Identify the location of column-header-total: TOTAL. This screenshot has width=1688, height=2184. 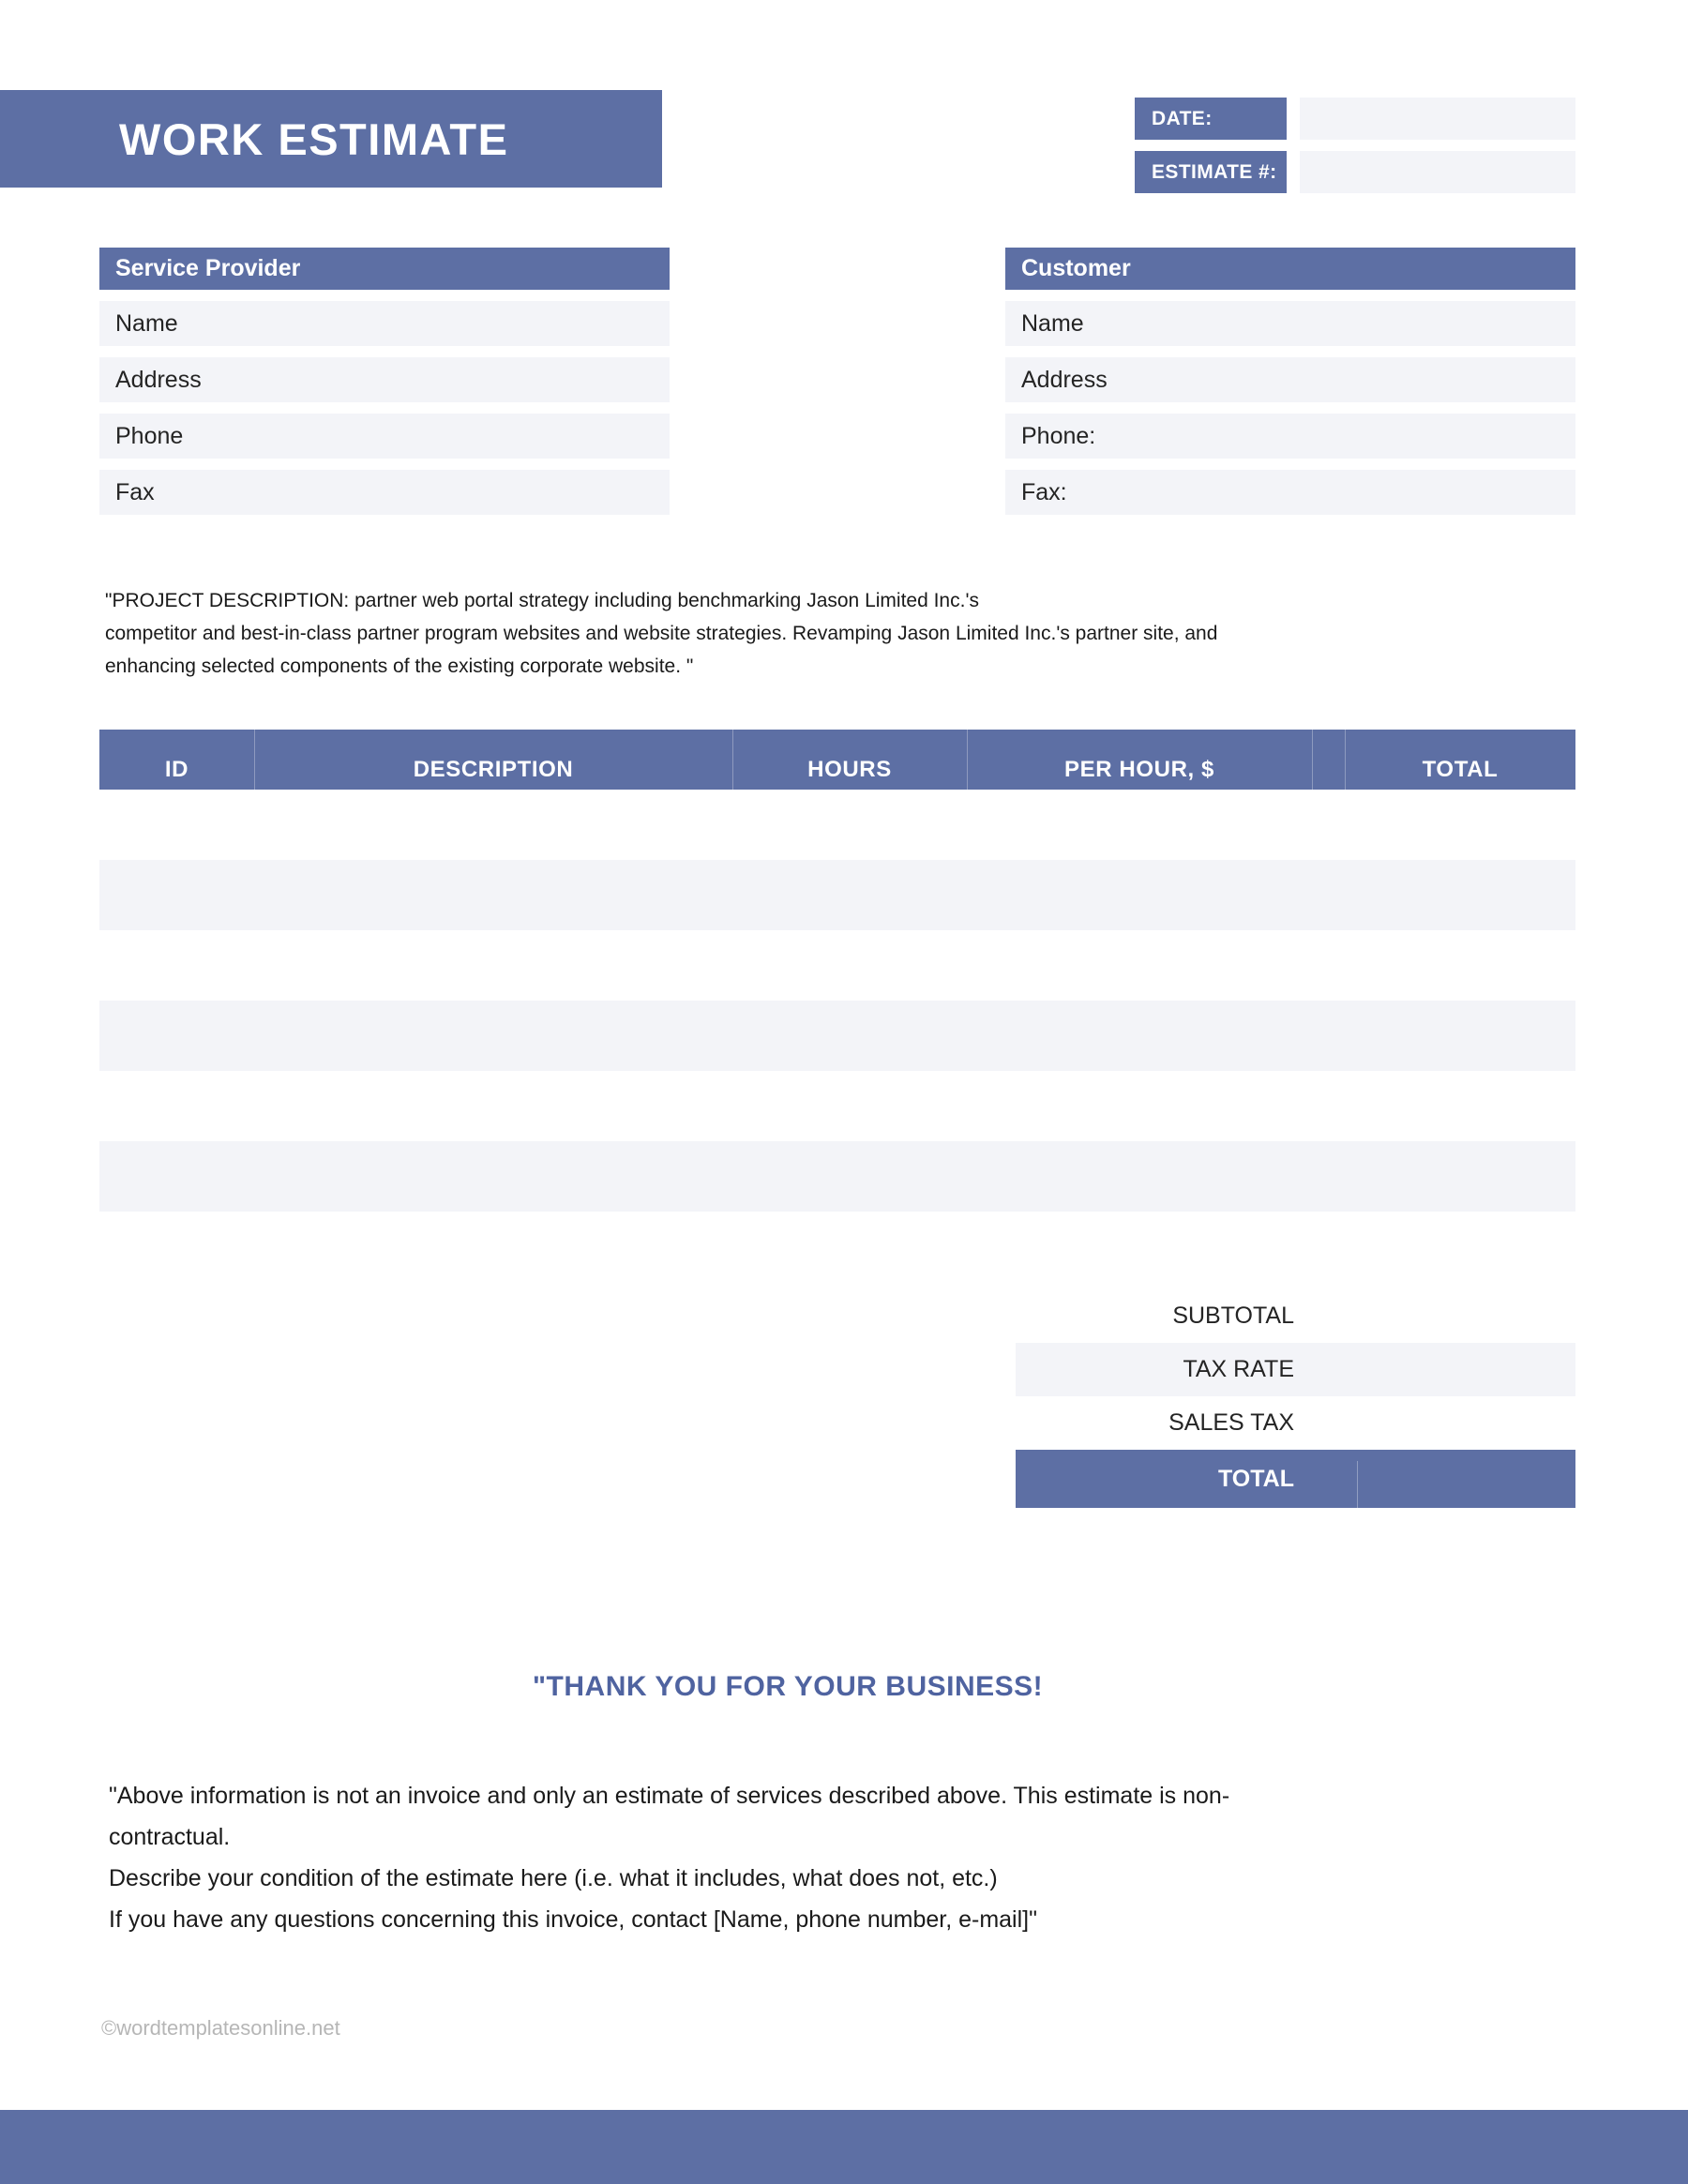
(1460, 769).